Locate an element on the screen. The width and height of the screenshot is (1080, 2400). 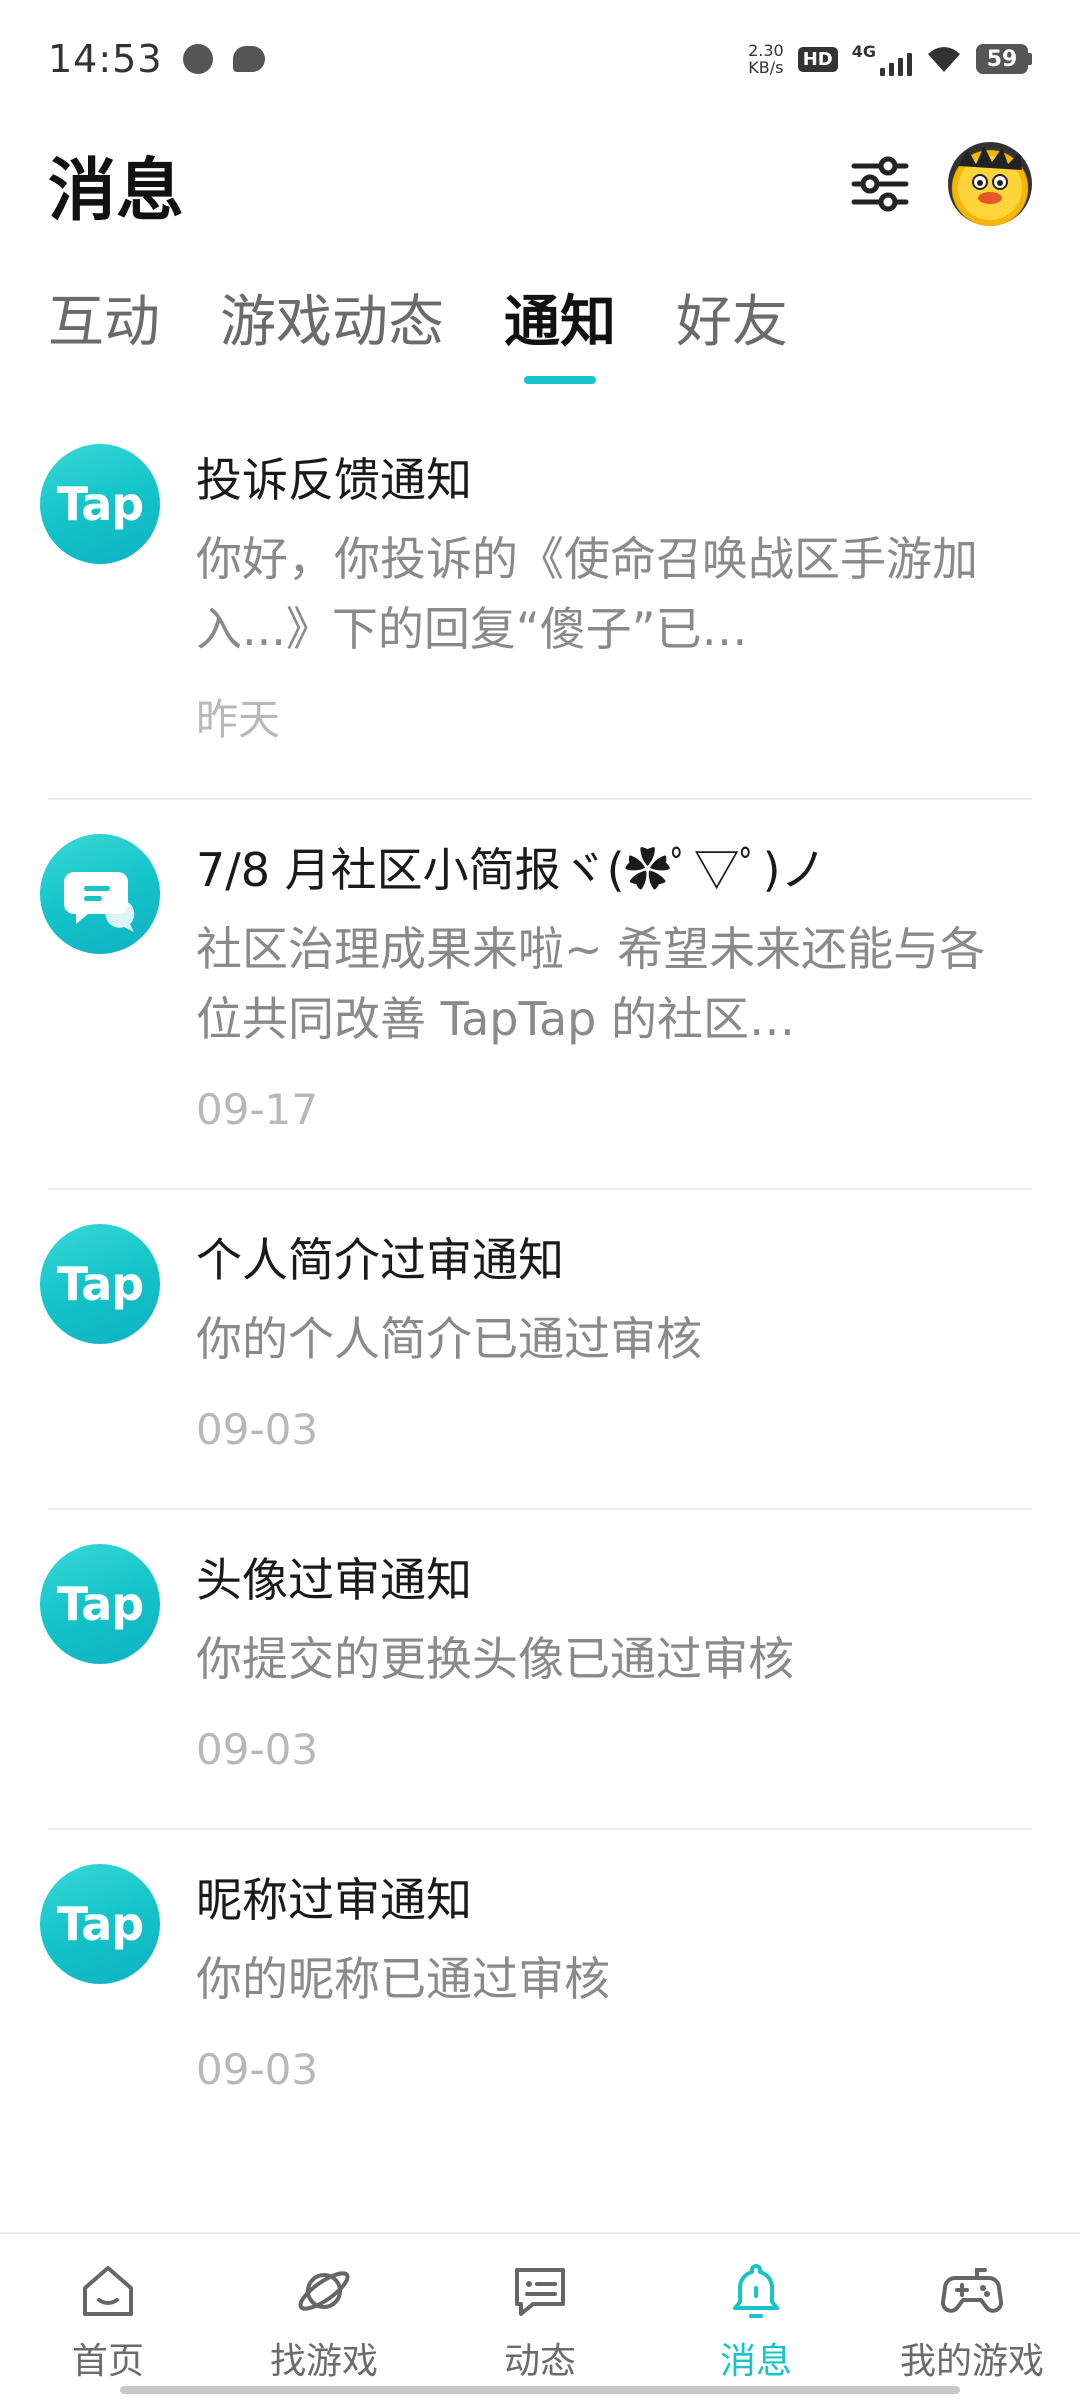
notification-content: 头像过审通知 你提交的更换头像已通过审核 09-03 is located at coordinates (614, 1669).